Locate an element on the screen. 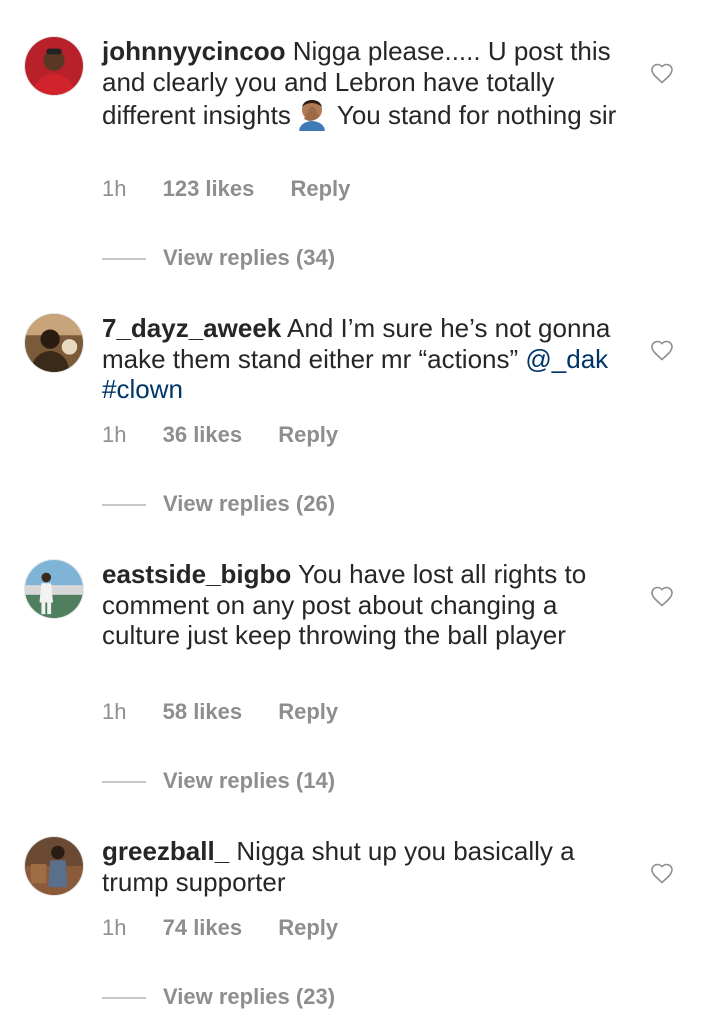  comment-likes: 36 likes is located at coordinates (203, 435).